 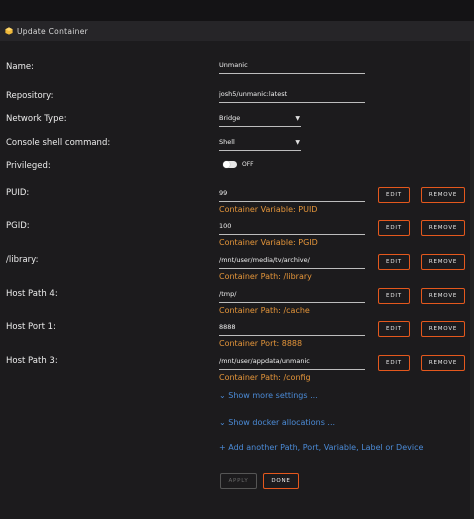 I want to click on mapping-label: Host Path 3:, so click(x=32, y=361).